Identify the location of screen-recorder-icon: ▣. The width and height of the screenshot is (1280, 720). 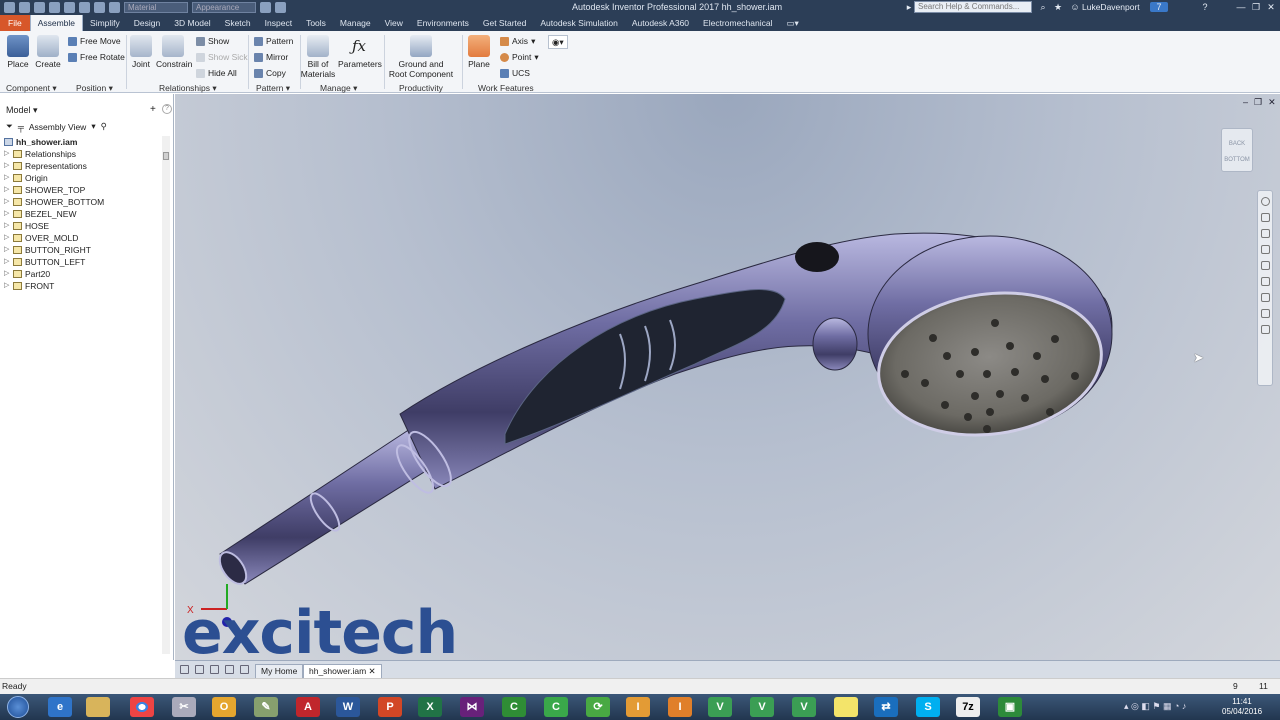
(1010, 707).